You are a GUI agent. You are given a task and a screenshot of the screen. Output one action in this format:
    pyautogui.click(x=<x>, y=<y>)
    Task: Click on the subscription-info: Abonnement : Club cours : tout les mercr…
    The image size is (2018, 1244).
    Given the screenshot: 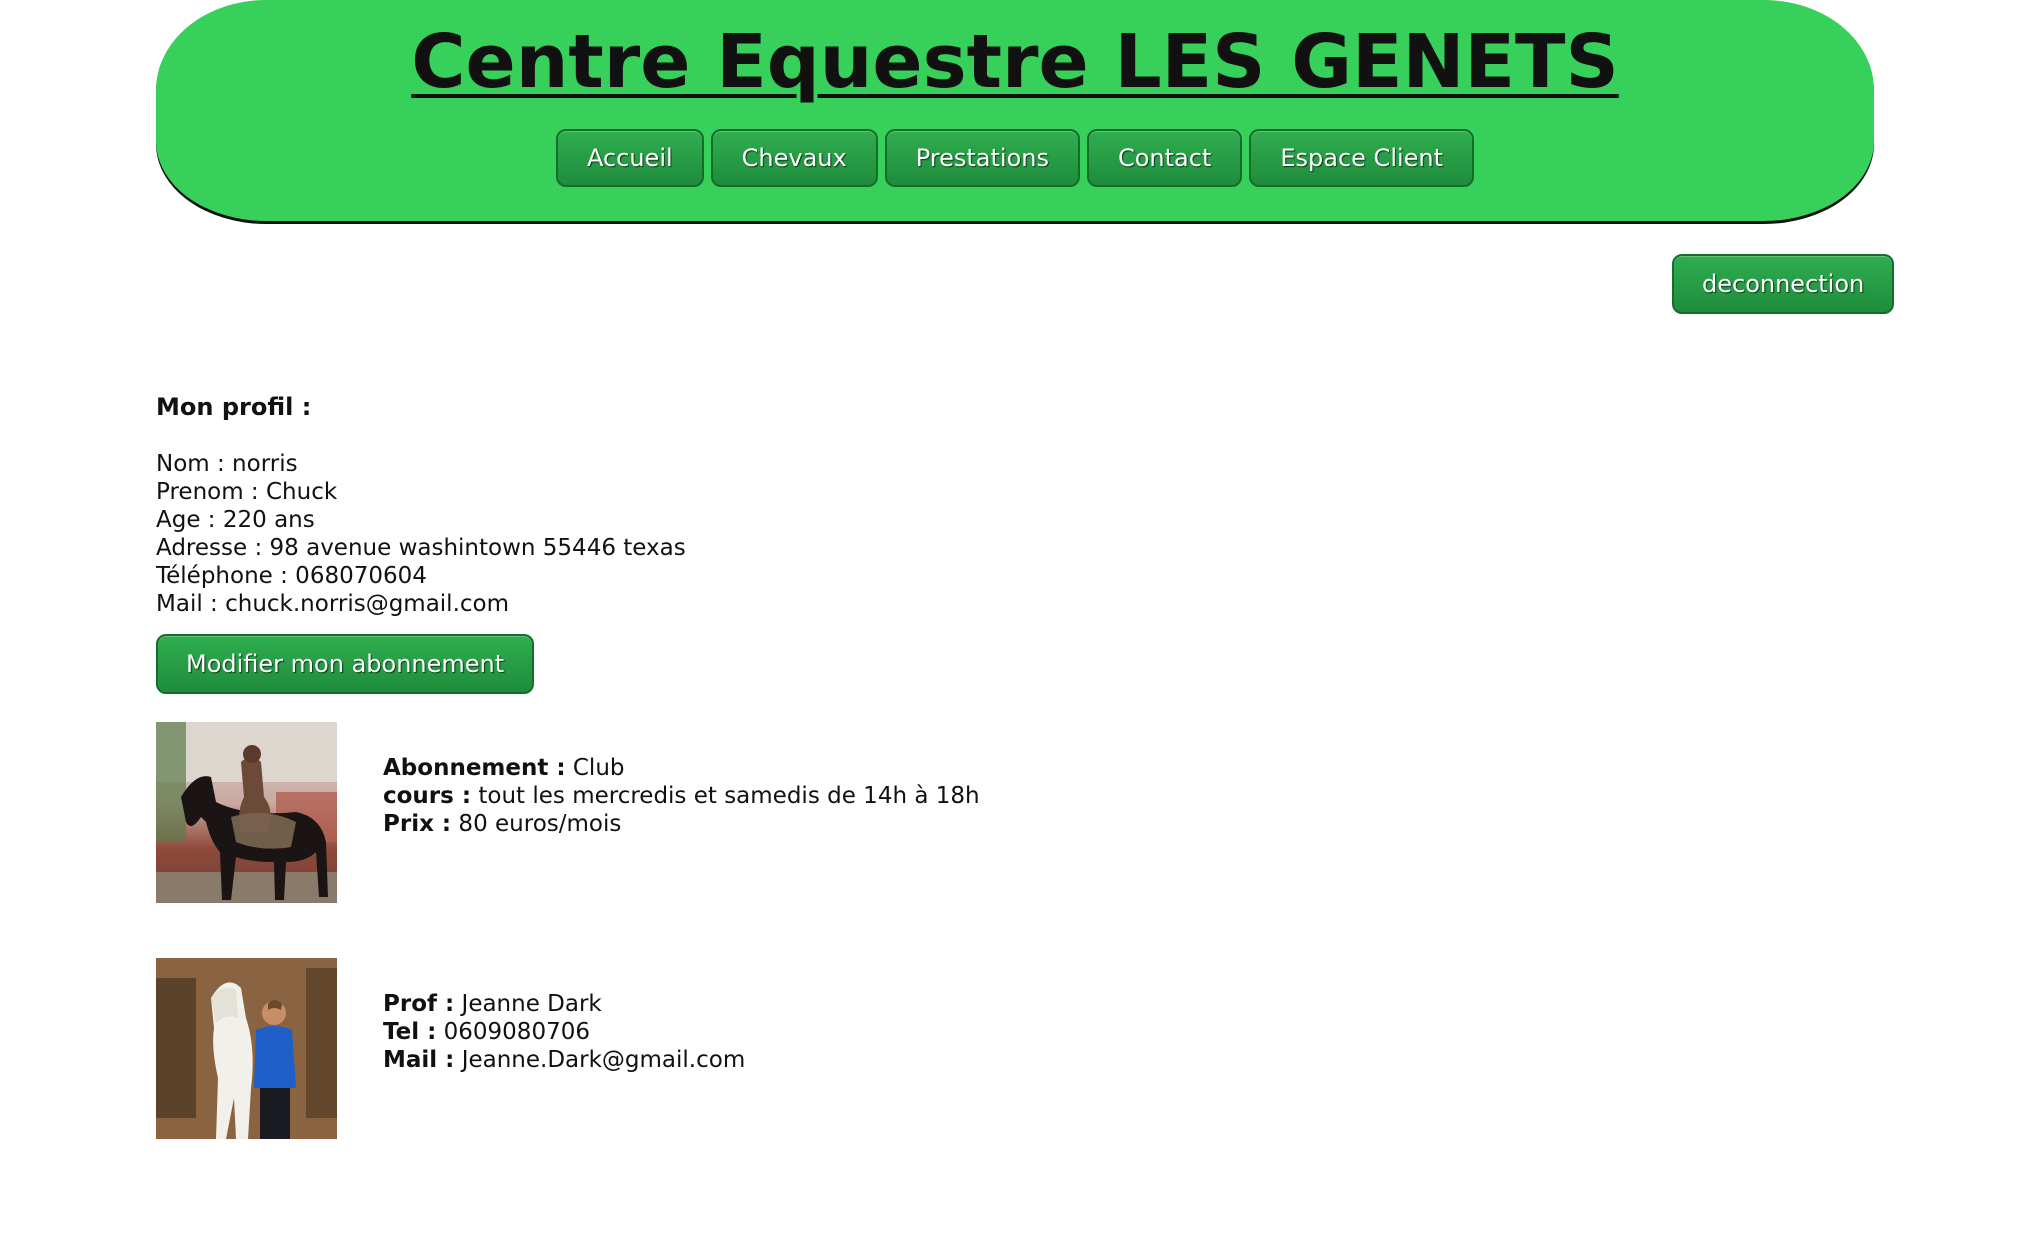 What is the action you would take?
    pyautogui.click(x=681, y=796)
    